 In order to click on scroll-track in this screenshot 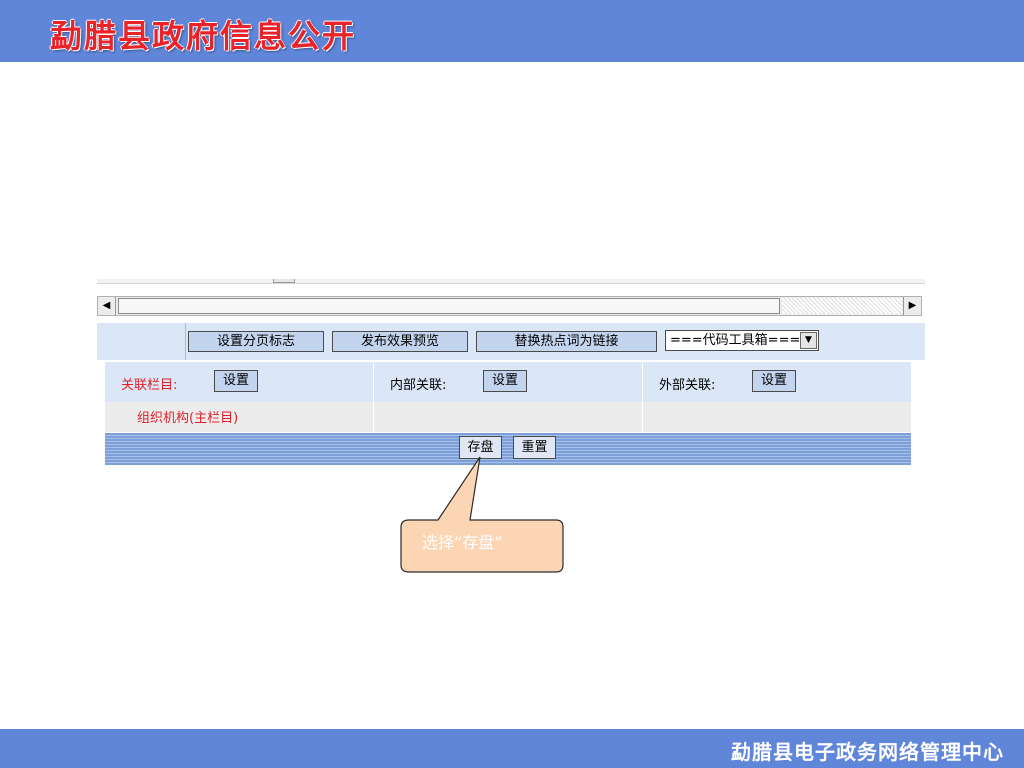, I will do `click(842, 306)`.